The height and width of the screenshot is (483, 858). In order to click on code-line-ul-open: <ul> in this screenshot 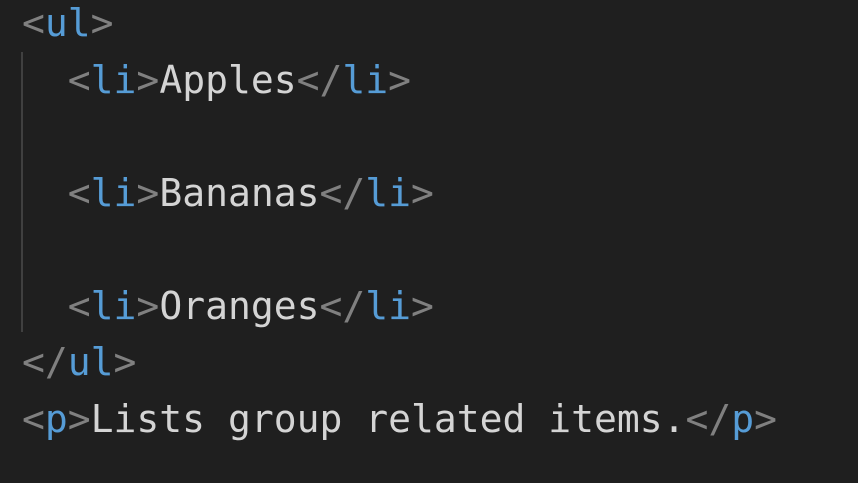, I will do `click(68, 26)`.